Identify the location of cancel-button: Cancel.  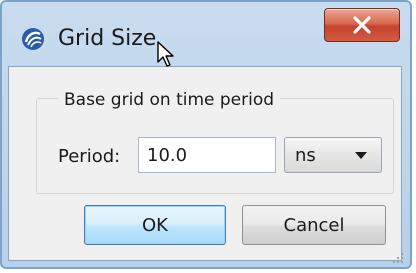
(314, 225).